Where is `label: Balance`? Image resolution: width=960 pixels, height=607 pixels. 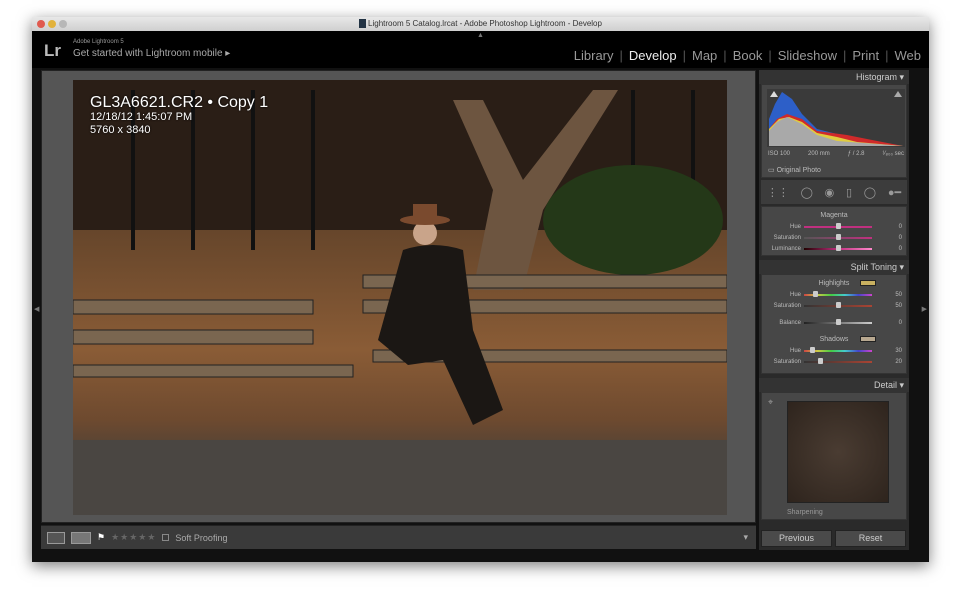 label: Balance is located at coordinates (790, 322).